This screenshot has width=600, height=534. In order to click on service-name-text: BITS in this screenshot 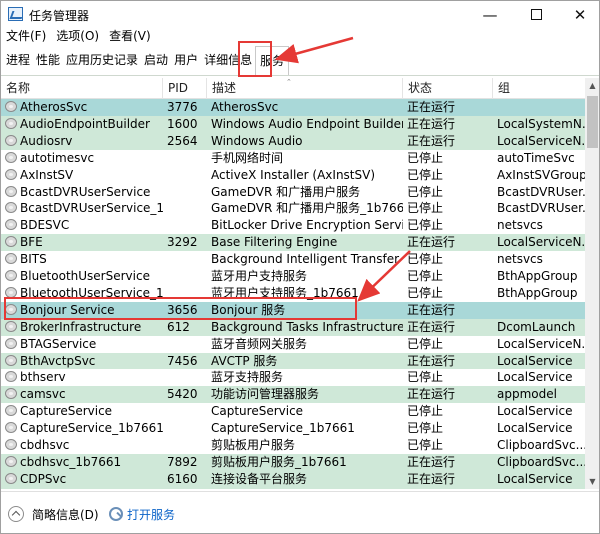, I will do `click(33, 259)`.